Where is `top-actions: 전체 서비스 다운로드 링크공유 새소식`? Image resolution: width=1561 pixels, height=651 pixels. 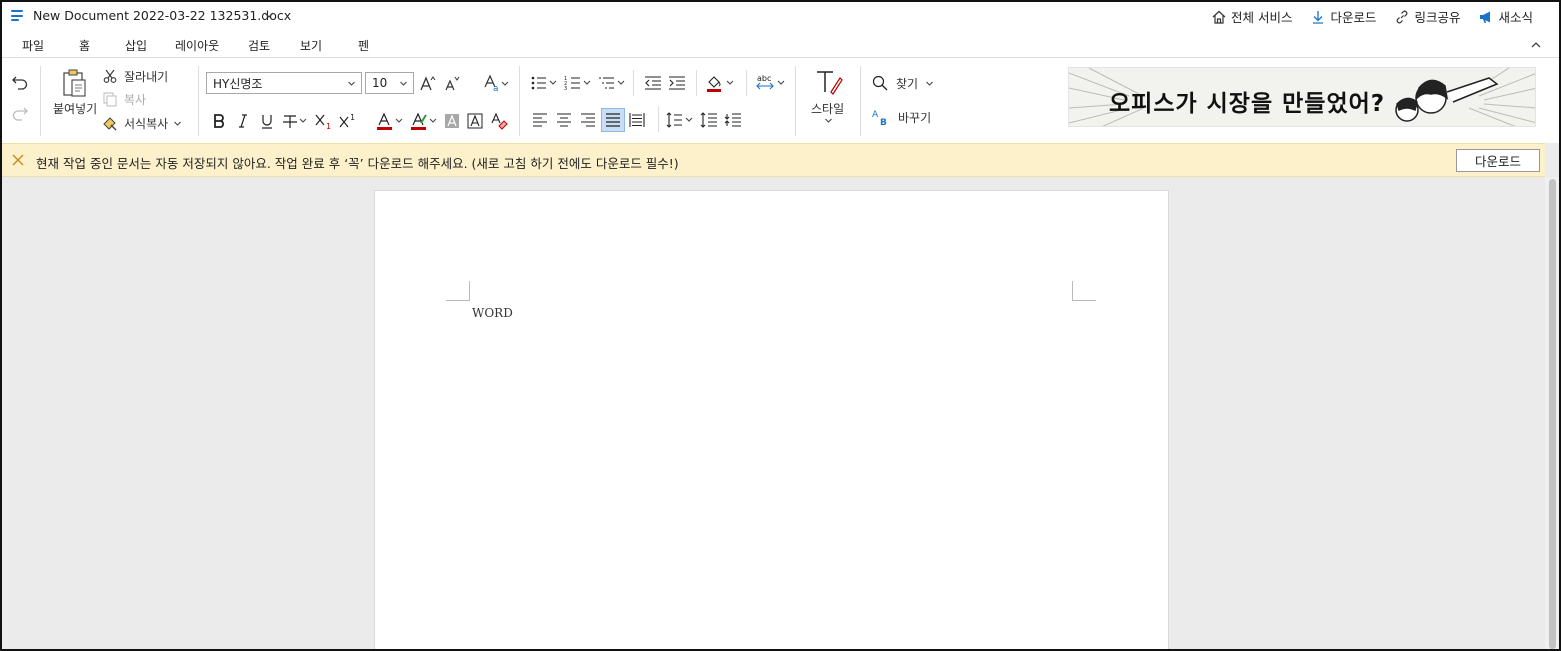
top-actions: 전체 서비스 다운로드 링크공유 새소식 is located at coordinates (1372, 16).